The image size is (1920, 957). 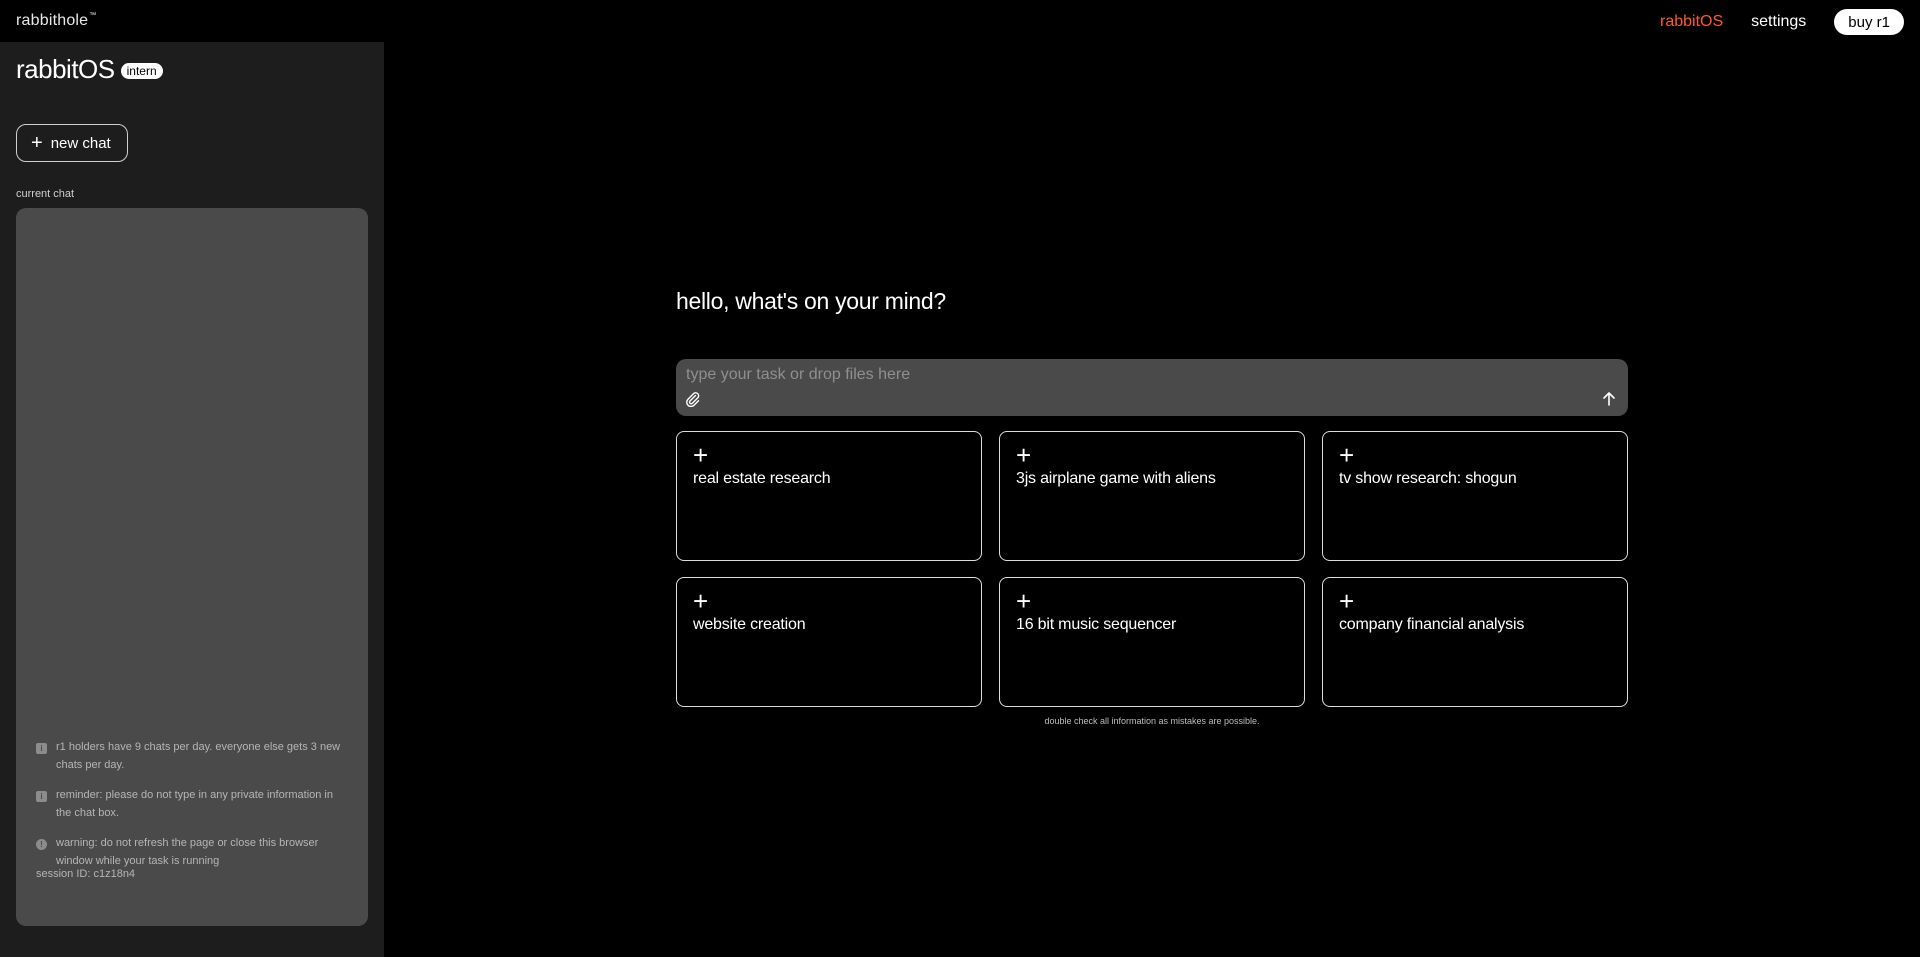 I want to click on suggestion-card: + real estate research, so click(x=829, y=496).